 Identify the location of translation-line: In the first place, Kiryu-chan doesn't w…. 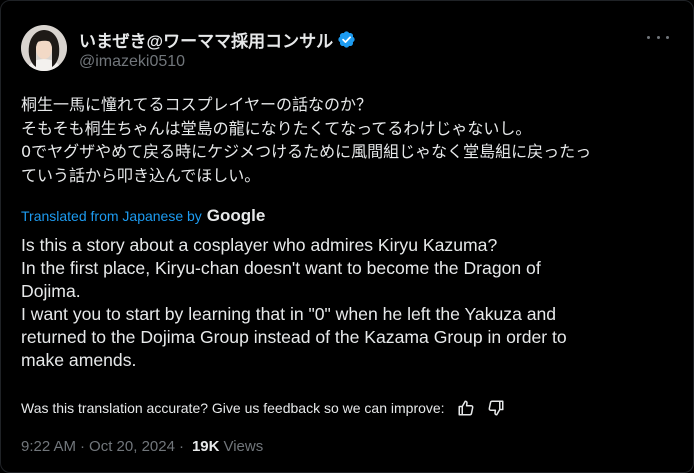
(281, 268).